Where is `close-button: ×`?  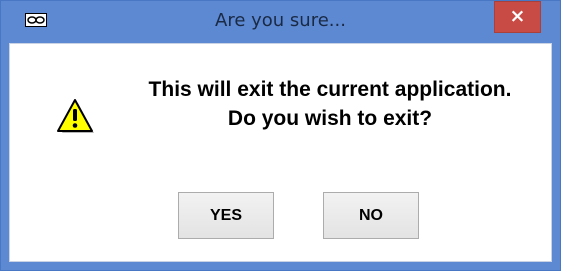 close-button: × is located at coordinates (517, 17).